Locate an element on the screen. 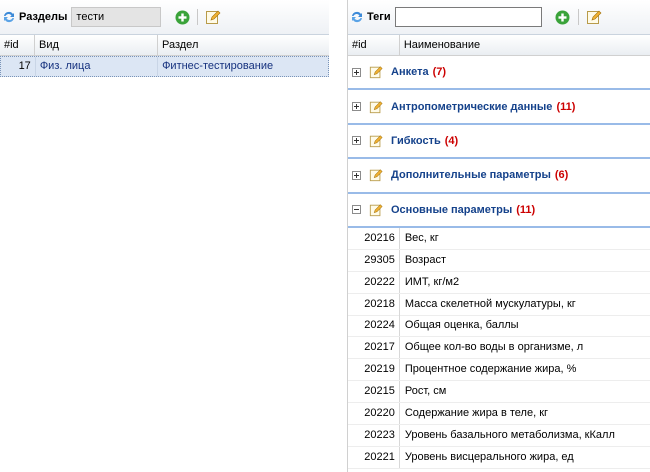 The image size is (650, 472). sections-toolbar: Разделы is located at coordinates (164, 17).